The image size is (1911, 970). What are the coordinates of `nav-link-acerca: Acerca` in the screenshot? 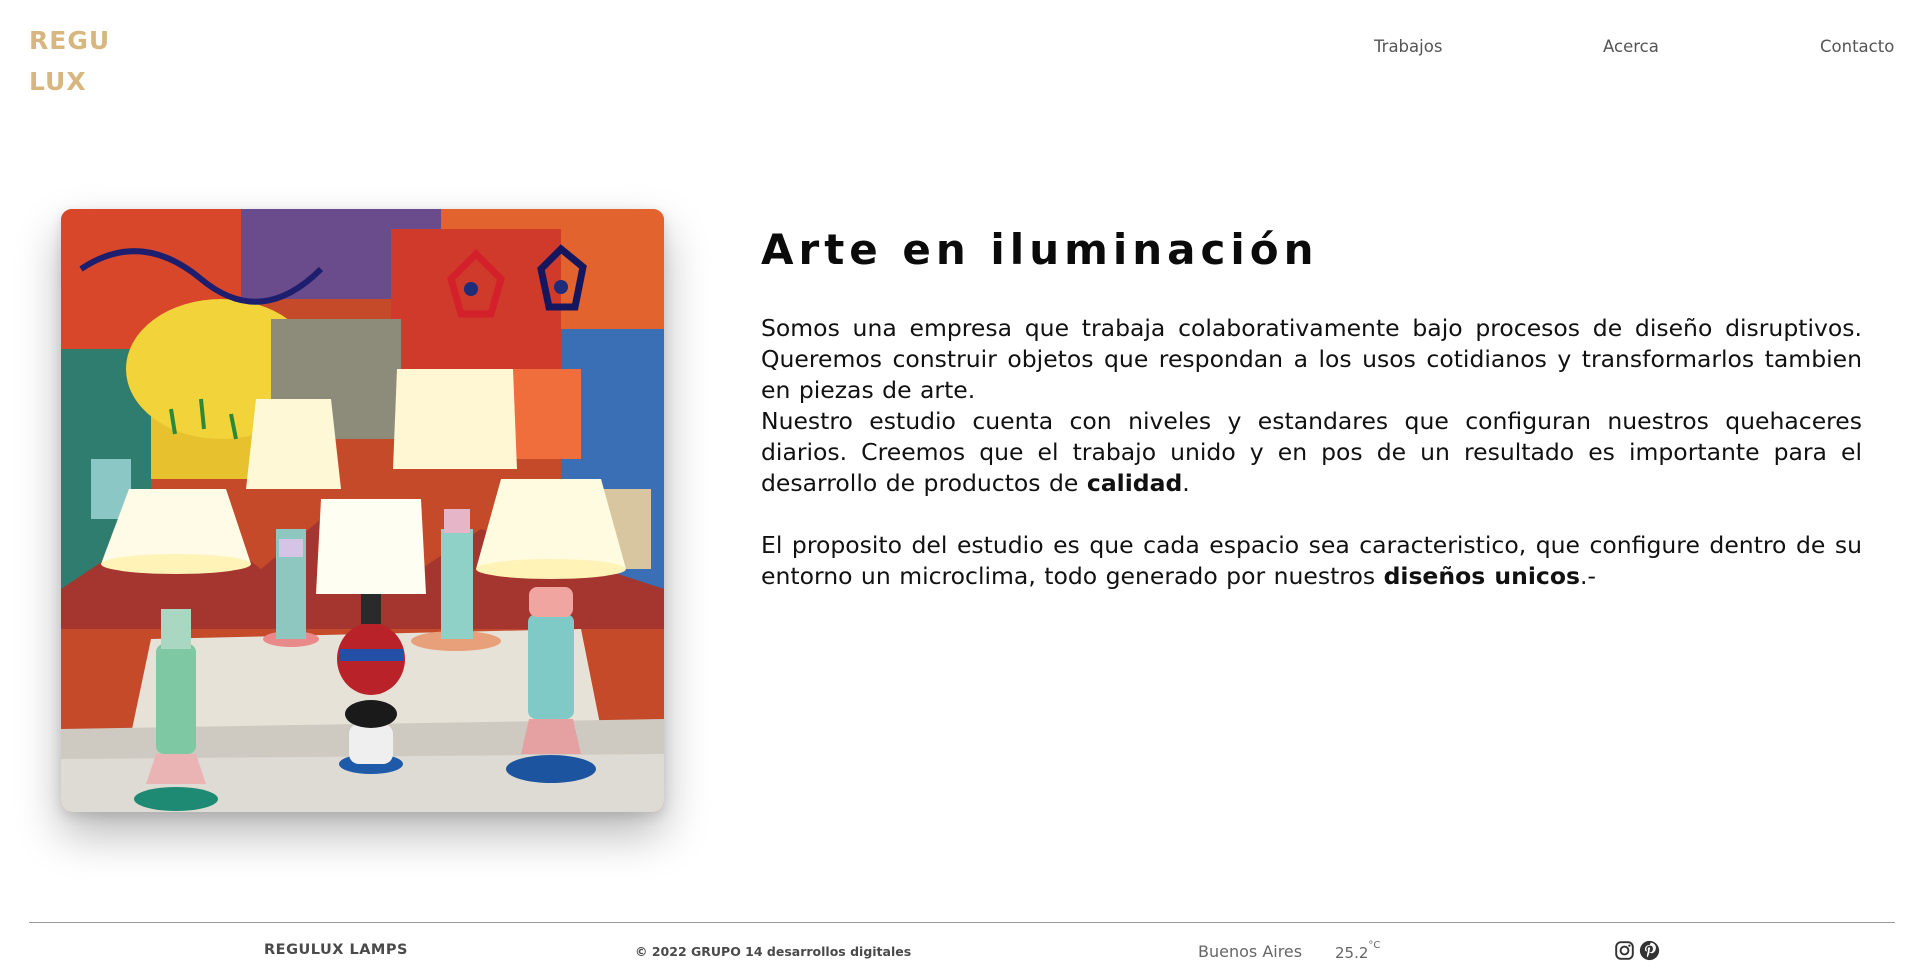 It's located at (1631, 46).